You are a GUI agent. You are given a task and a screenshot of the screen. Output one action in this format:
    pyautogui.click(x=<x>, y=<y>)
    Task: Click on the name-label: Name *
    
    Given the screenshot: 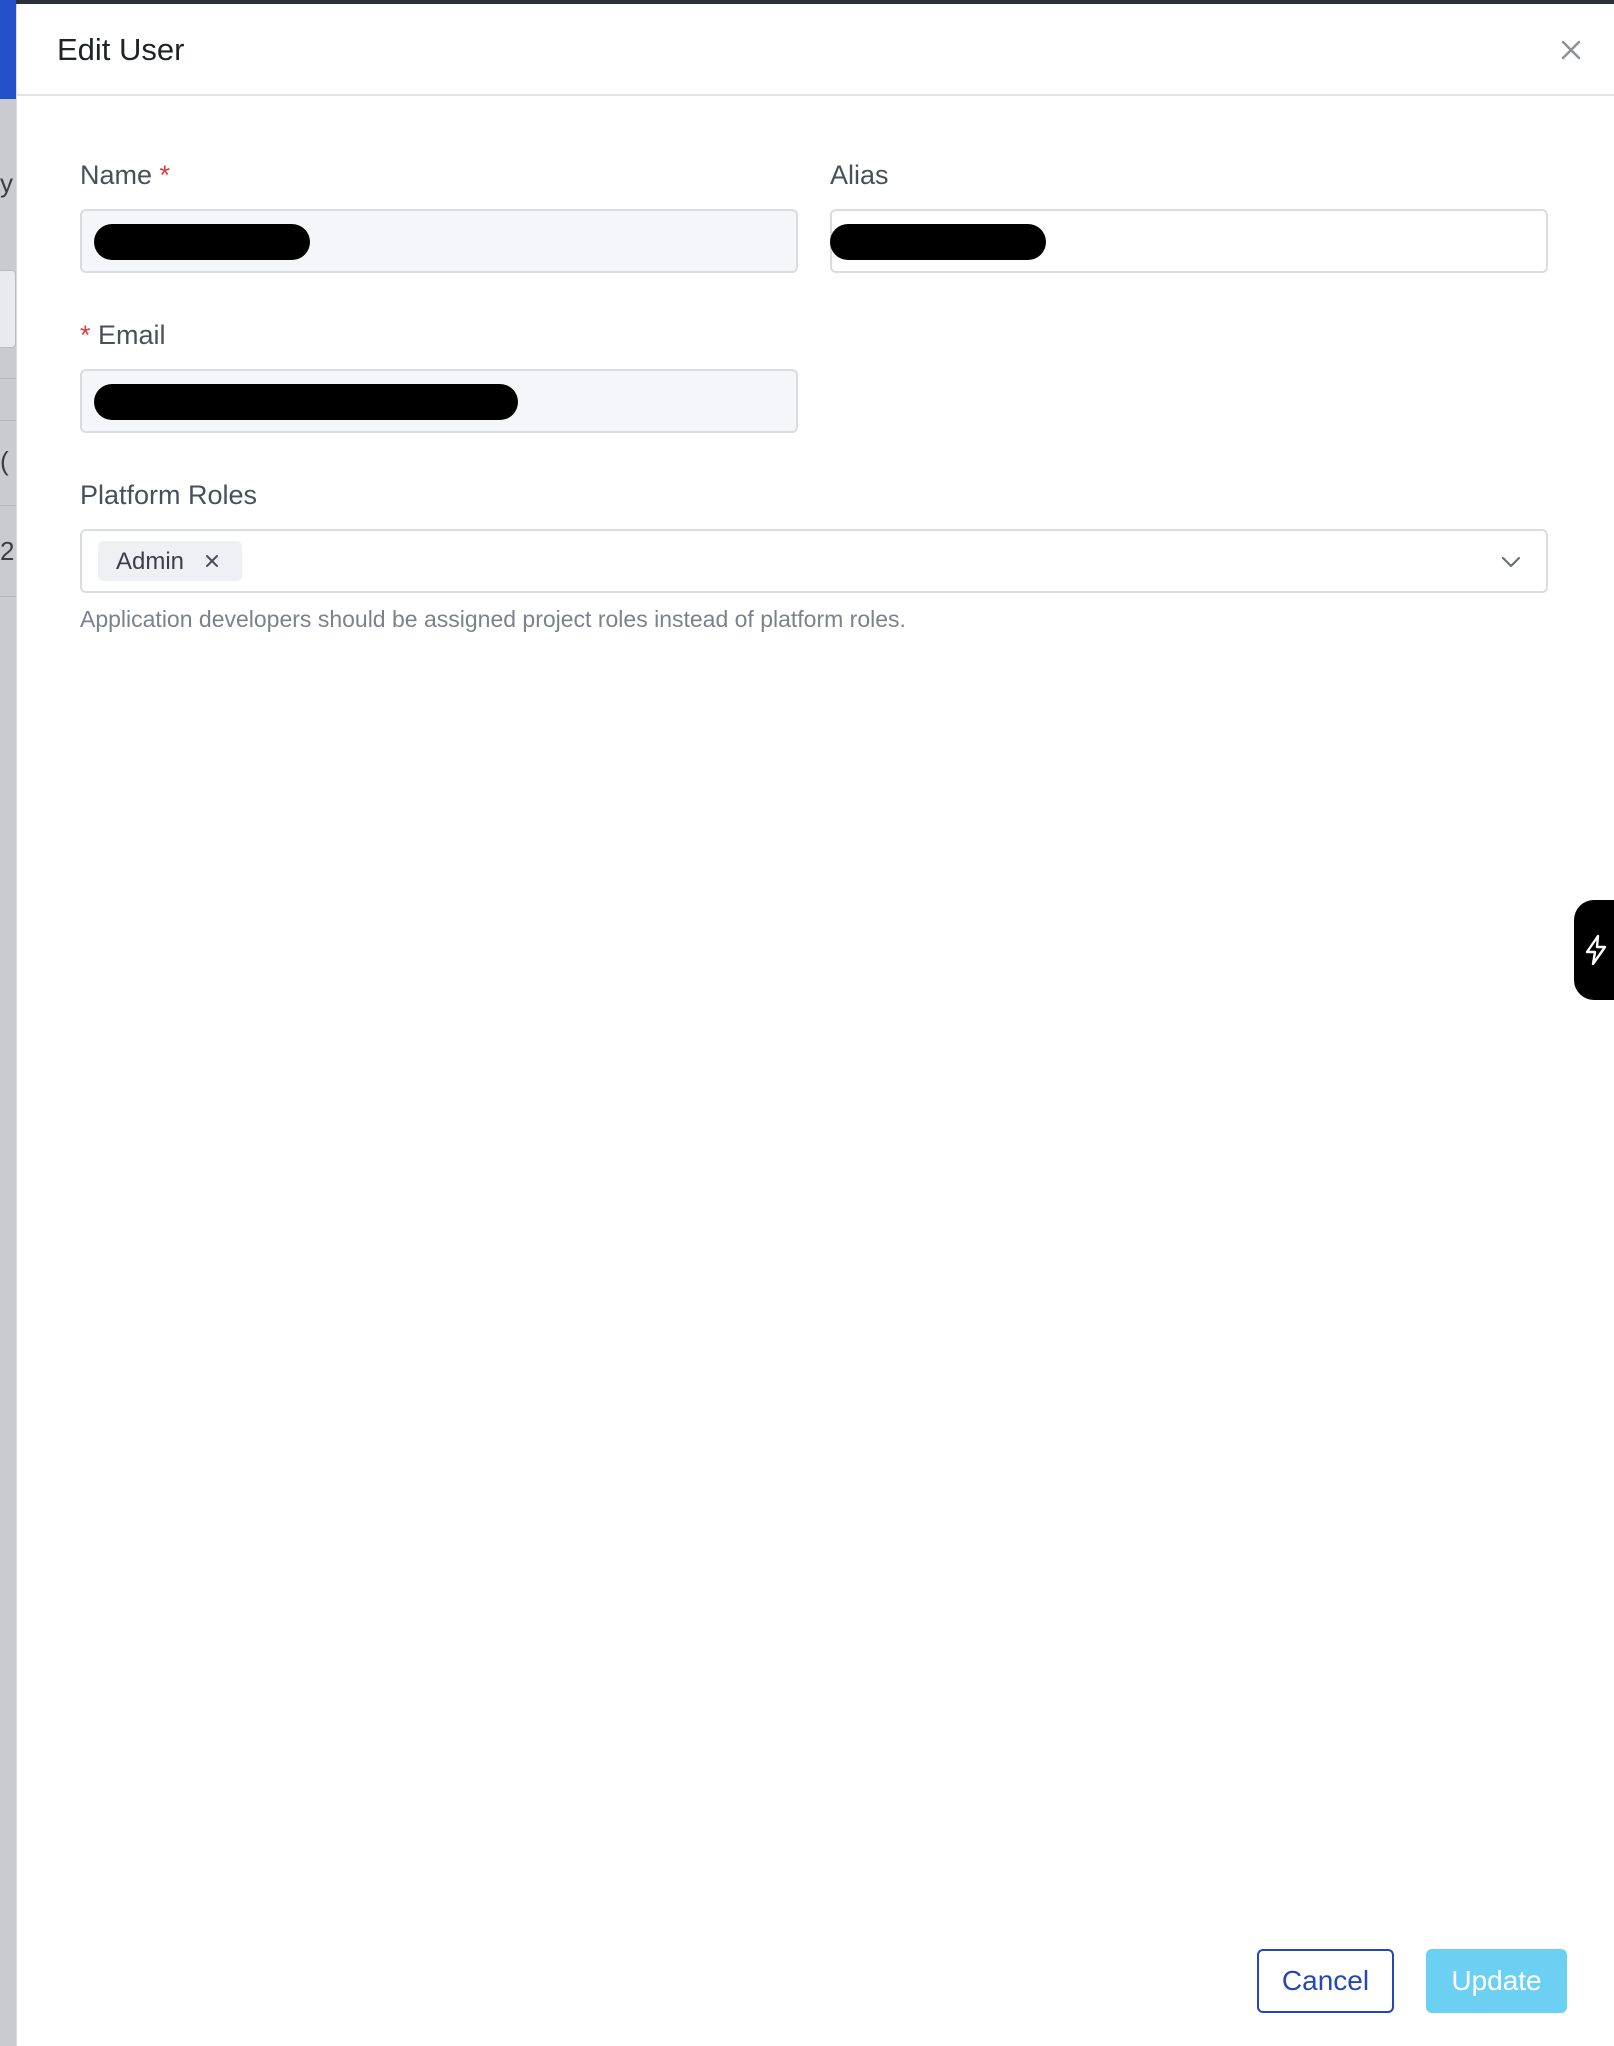 What is the action you would take?
    pyautogui.click(x=125, y=175)
    